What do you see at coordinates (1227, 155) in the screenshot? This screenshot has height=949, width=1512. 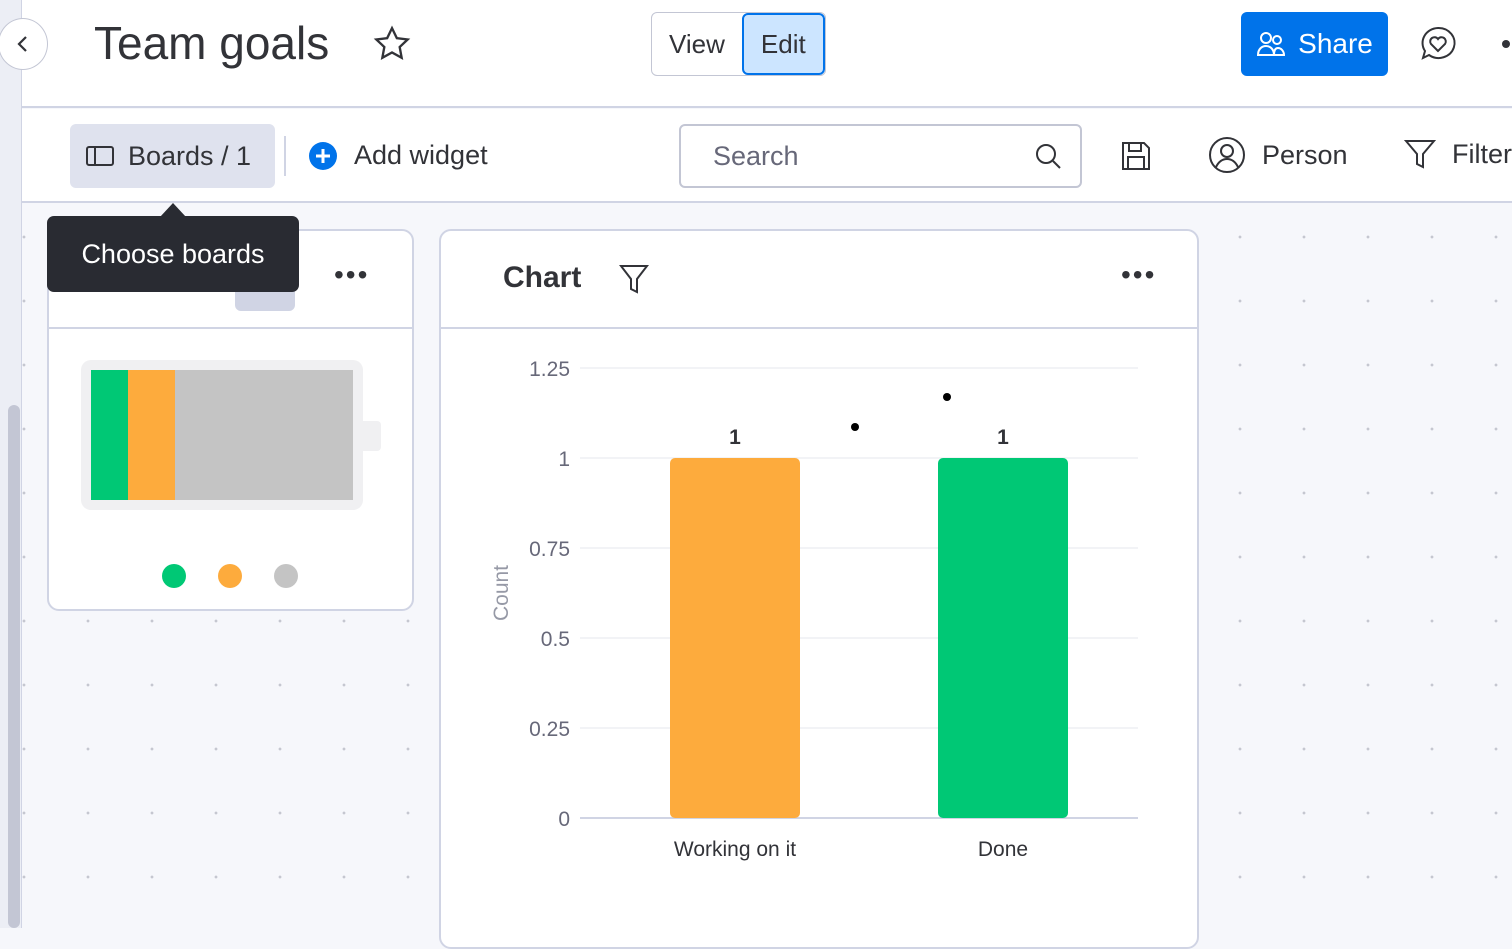 I see `person-icon` at bounding box center [1227, 155].